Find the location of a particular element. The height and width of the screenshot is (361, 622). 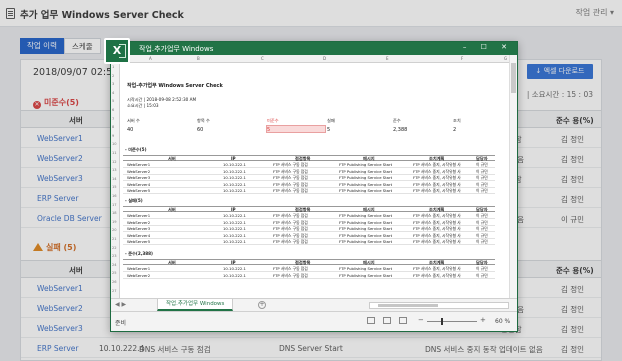

add-sheet-button: + is located at coordinates (262, 305).